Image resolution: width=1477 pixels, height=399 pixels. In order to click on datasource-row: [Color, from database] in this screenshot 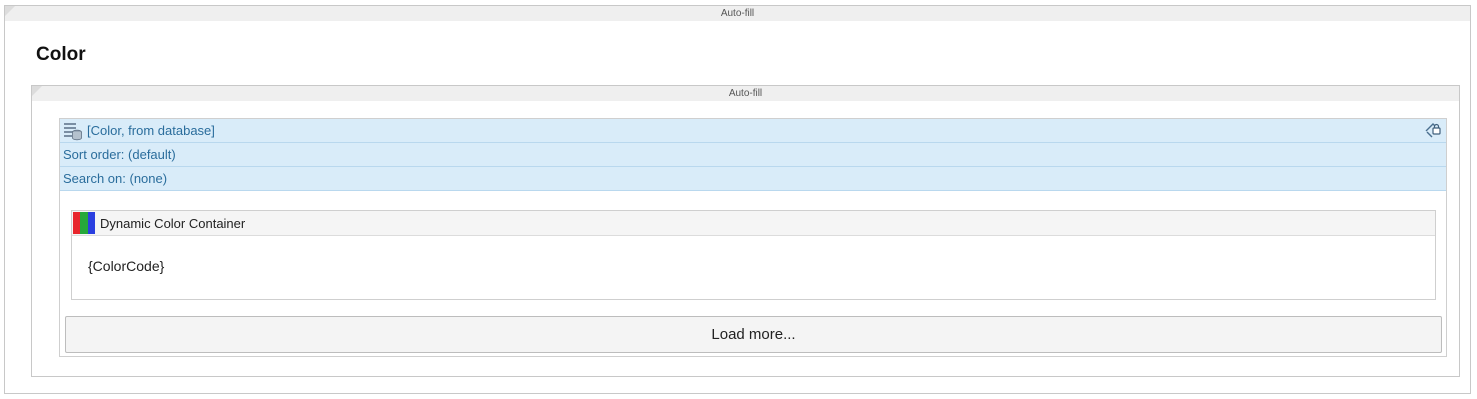, I will do `click(753, 131)`.